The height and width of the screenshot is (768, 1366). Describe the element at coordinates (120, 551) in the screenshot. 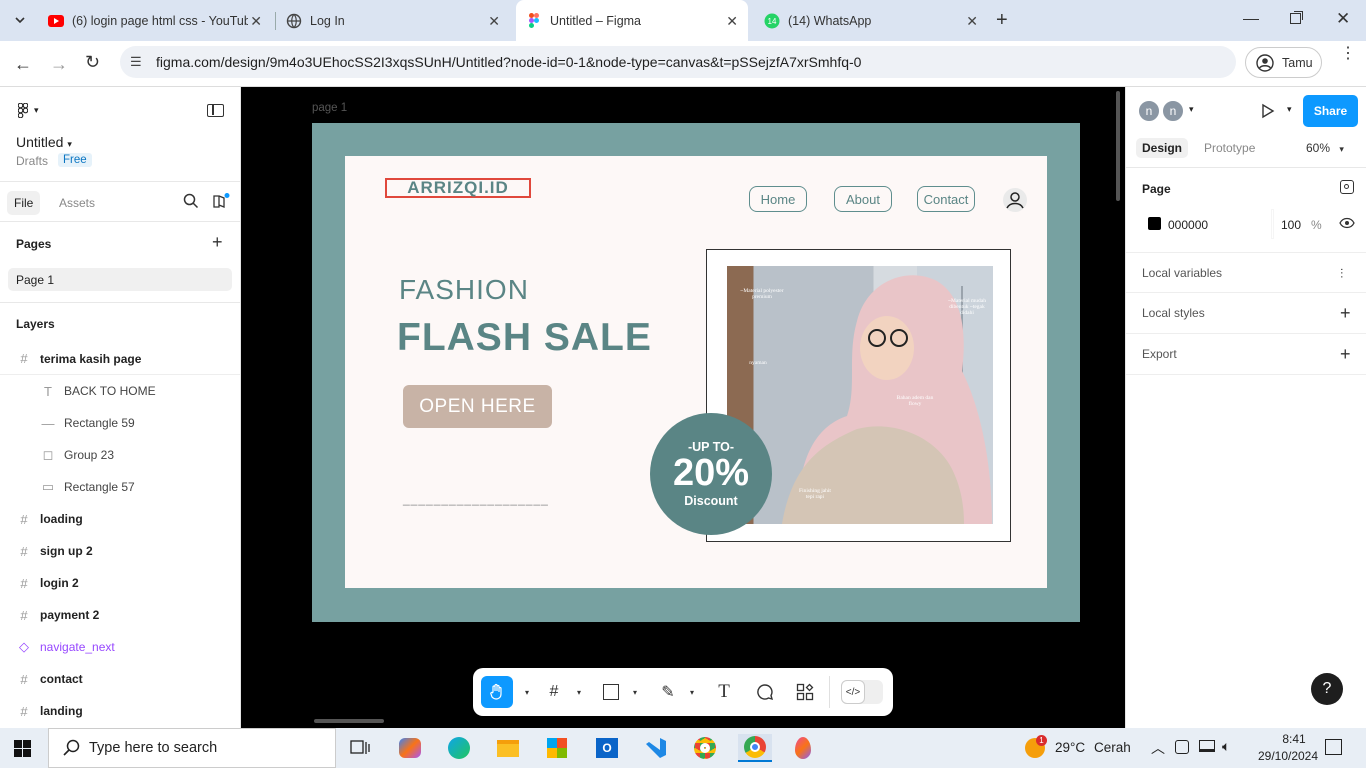

I see `layer-item: # sign up 2` at that location.